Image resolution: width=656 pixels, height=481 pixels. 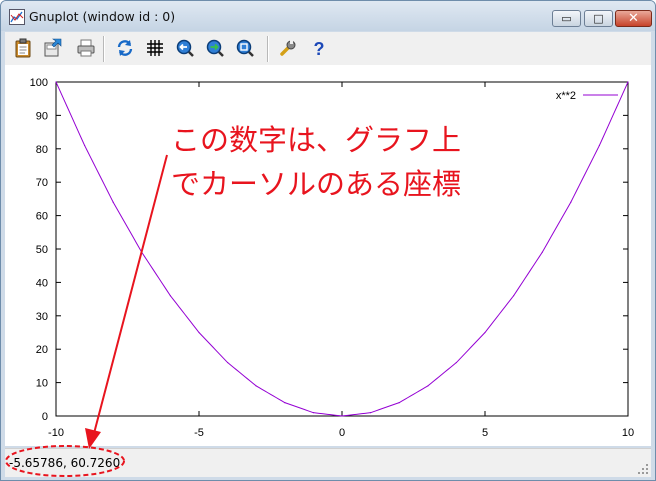 I want to click on grid-button, so click(x=155, y=48).